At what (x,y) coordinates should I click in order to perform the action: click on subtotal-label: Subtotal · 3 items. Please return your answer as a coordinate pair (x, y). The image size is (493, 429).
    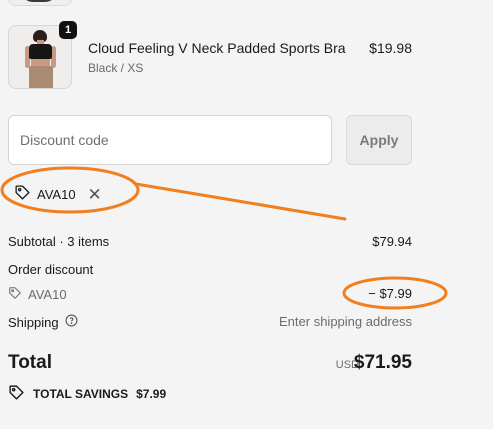
    Looking at the image, I should click on (59, 241).